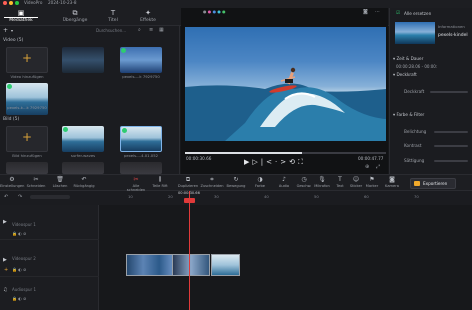  What do you see at coordinates (302, 162) in the screenshot?
I see `fullscreen-icon: ⛶` at bounding box center [302, 162].